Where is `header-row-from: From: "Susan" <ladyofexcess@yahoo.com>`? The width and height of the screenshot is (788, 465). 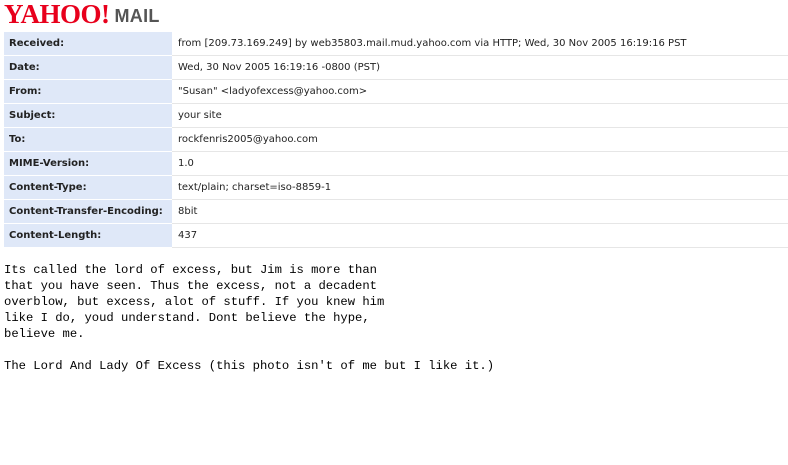
header-row-from: From: "Susan" <ladyofexcess@yahoo.com> is located at coordinates (396, 91).